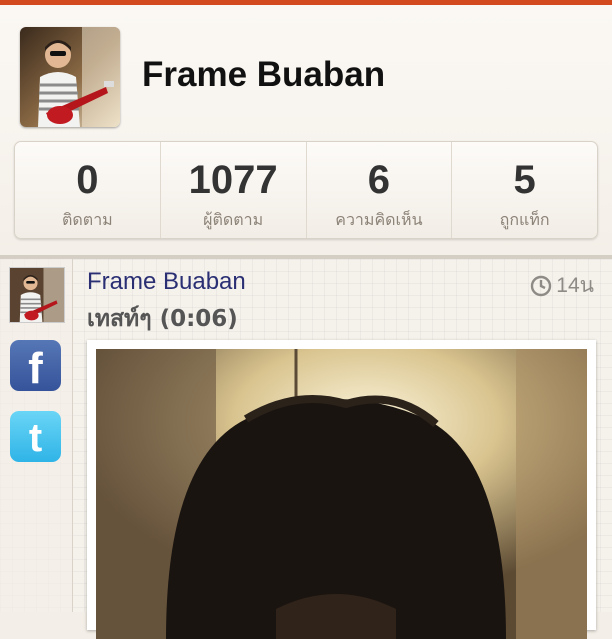 The image size is (612, 639). I want to click on stat-label: ถูกแท็ก, so click(524, 219).